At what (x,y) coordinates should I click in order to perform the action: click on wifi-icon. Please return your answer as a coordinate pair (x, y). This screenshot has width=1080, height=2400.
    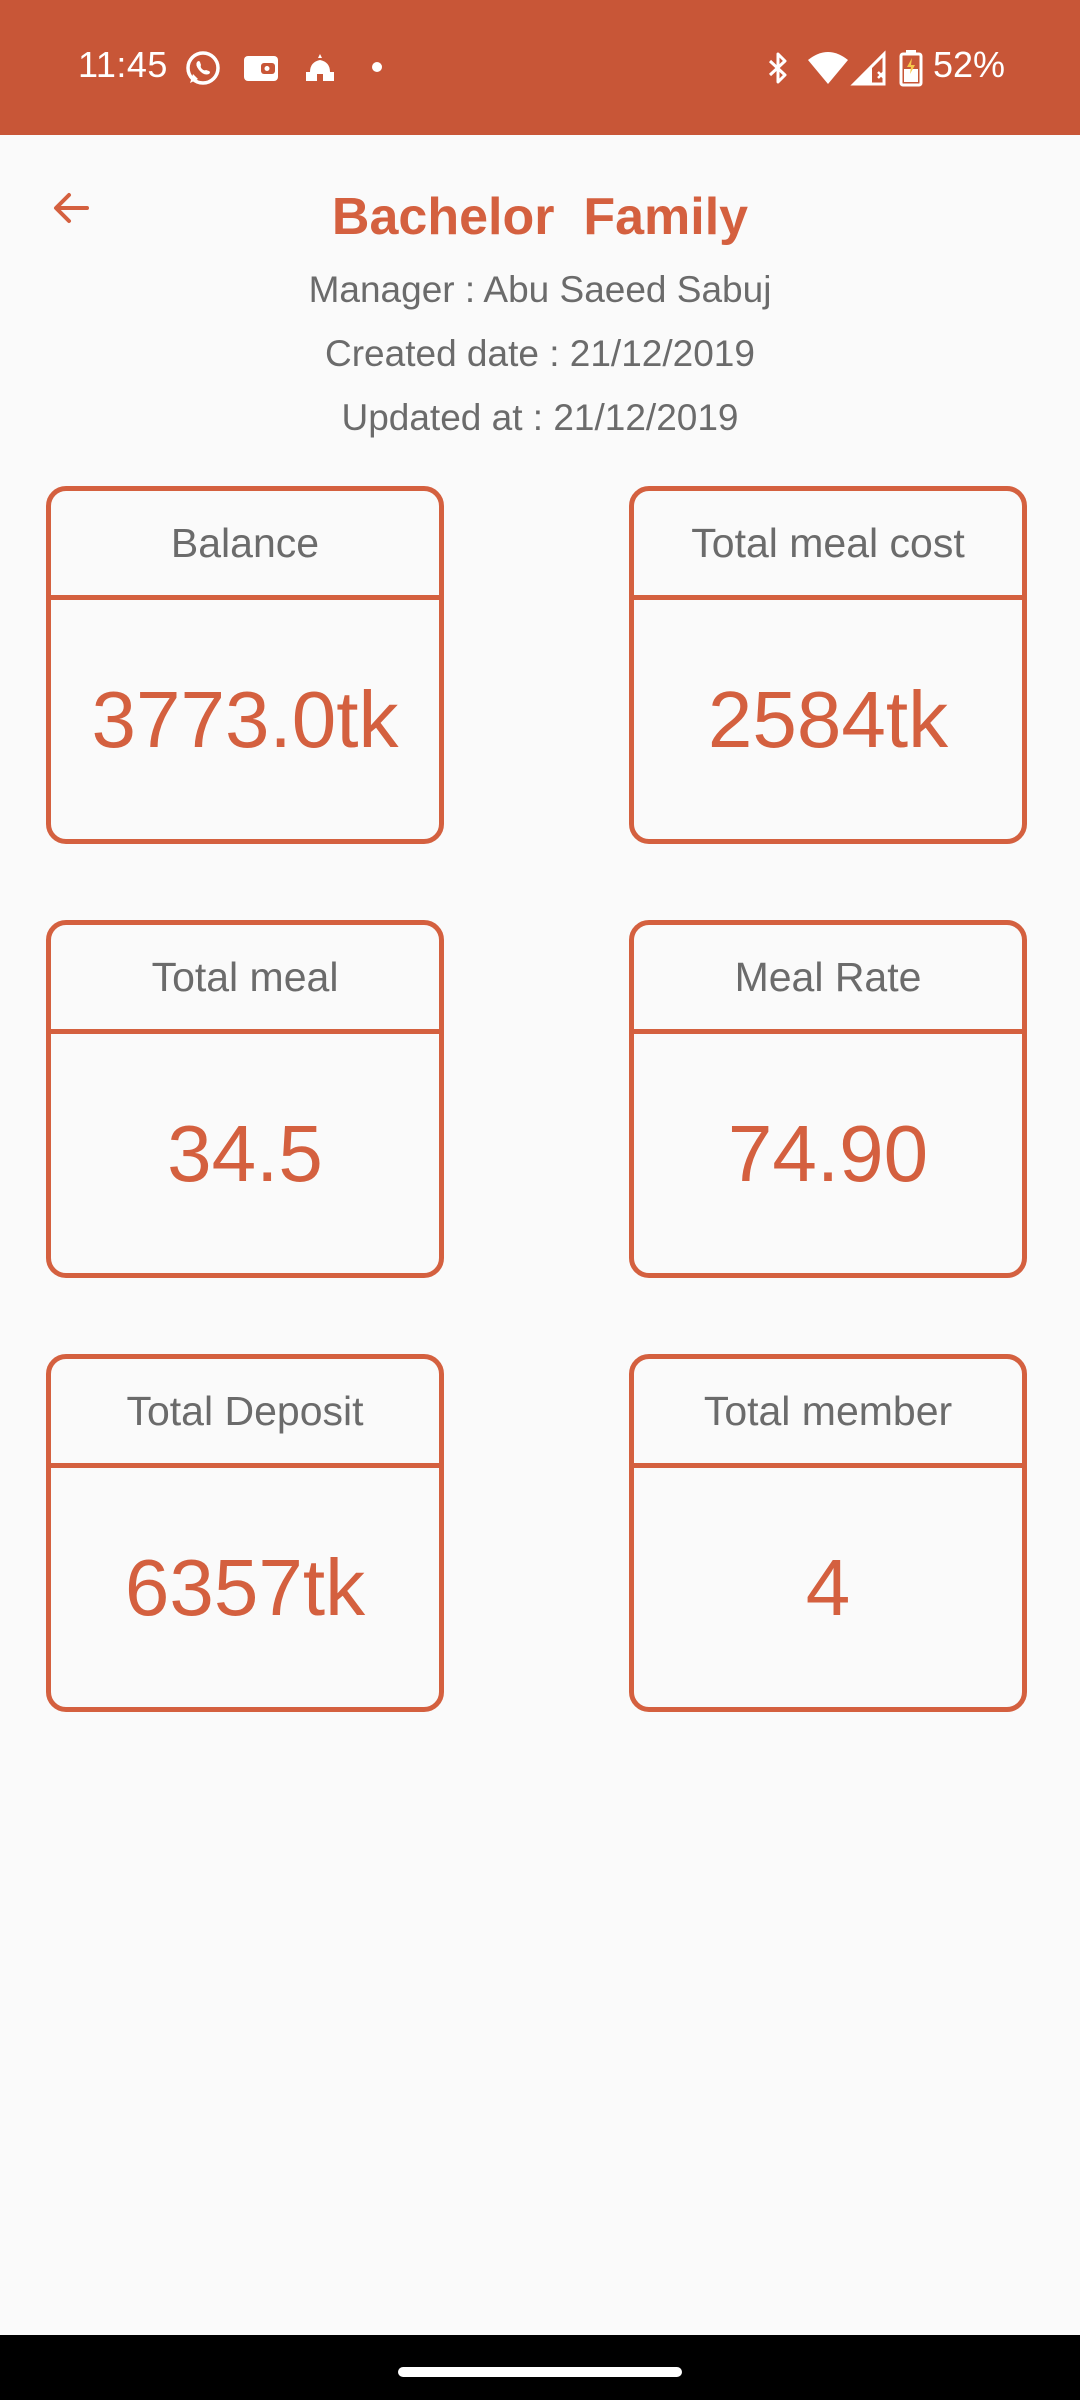
    Looking at the image, I should click on (828, 68).